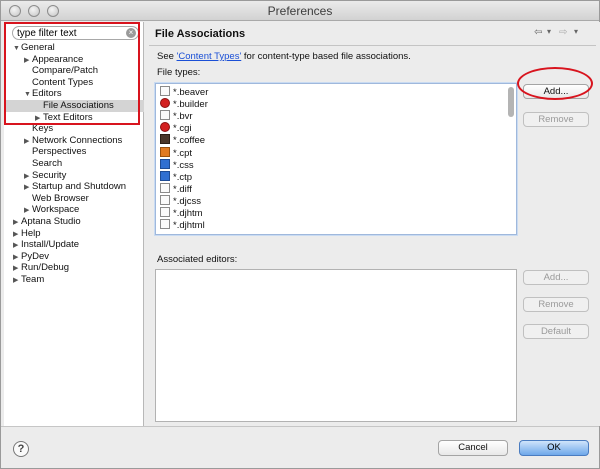 The height and width of the screenshot is (469, 600). I want to click on tree-item-label: Editors, so click(47, 94).